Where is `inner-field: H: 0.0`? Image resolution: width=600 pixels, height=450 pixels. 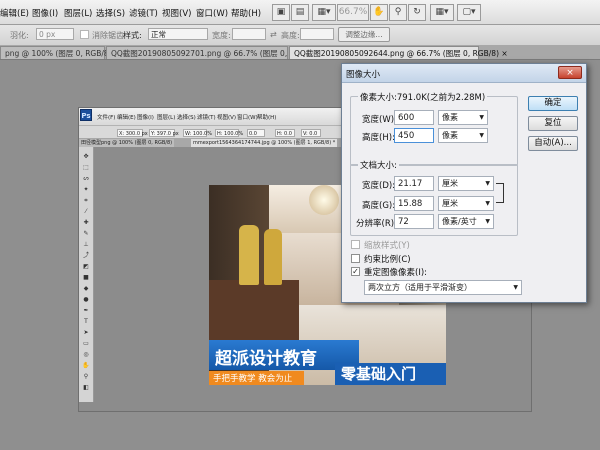
inner-field: H: 0.0 is located at coordinates (285, 133).